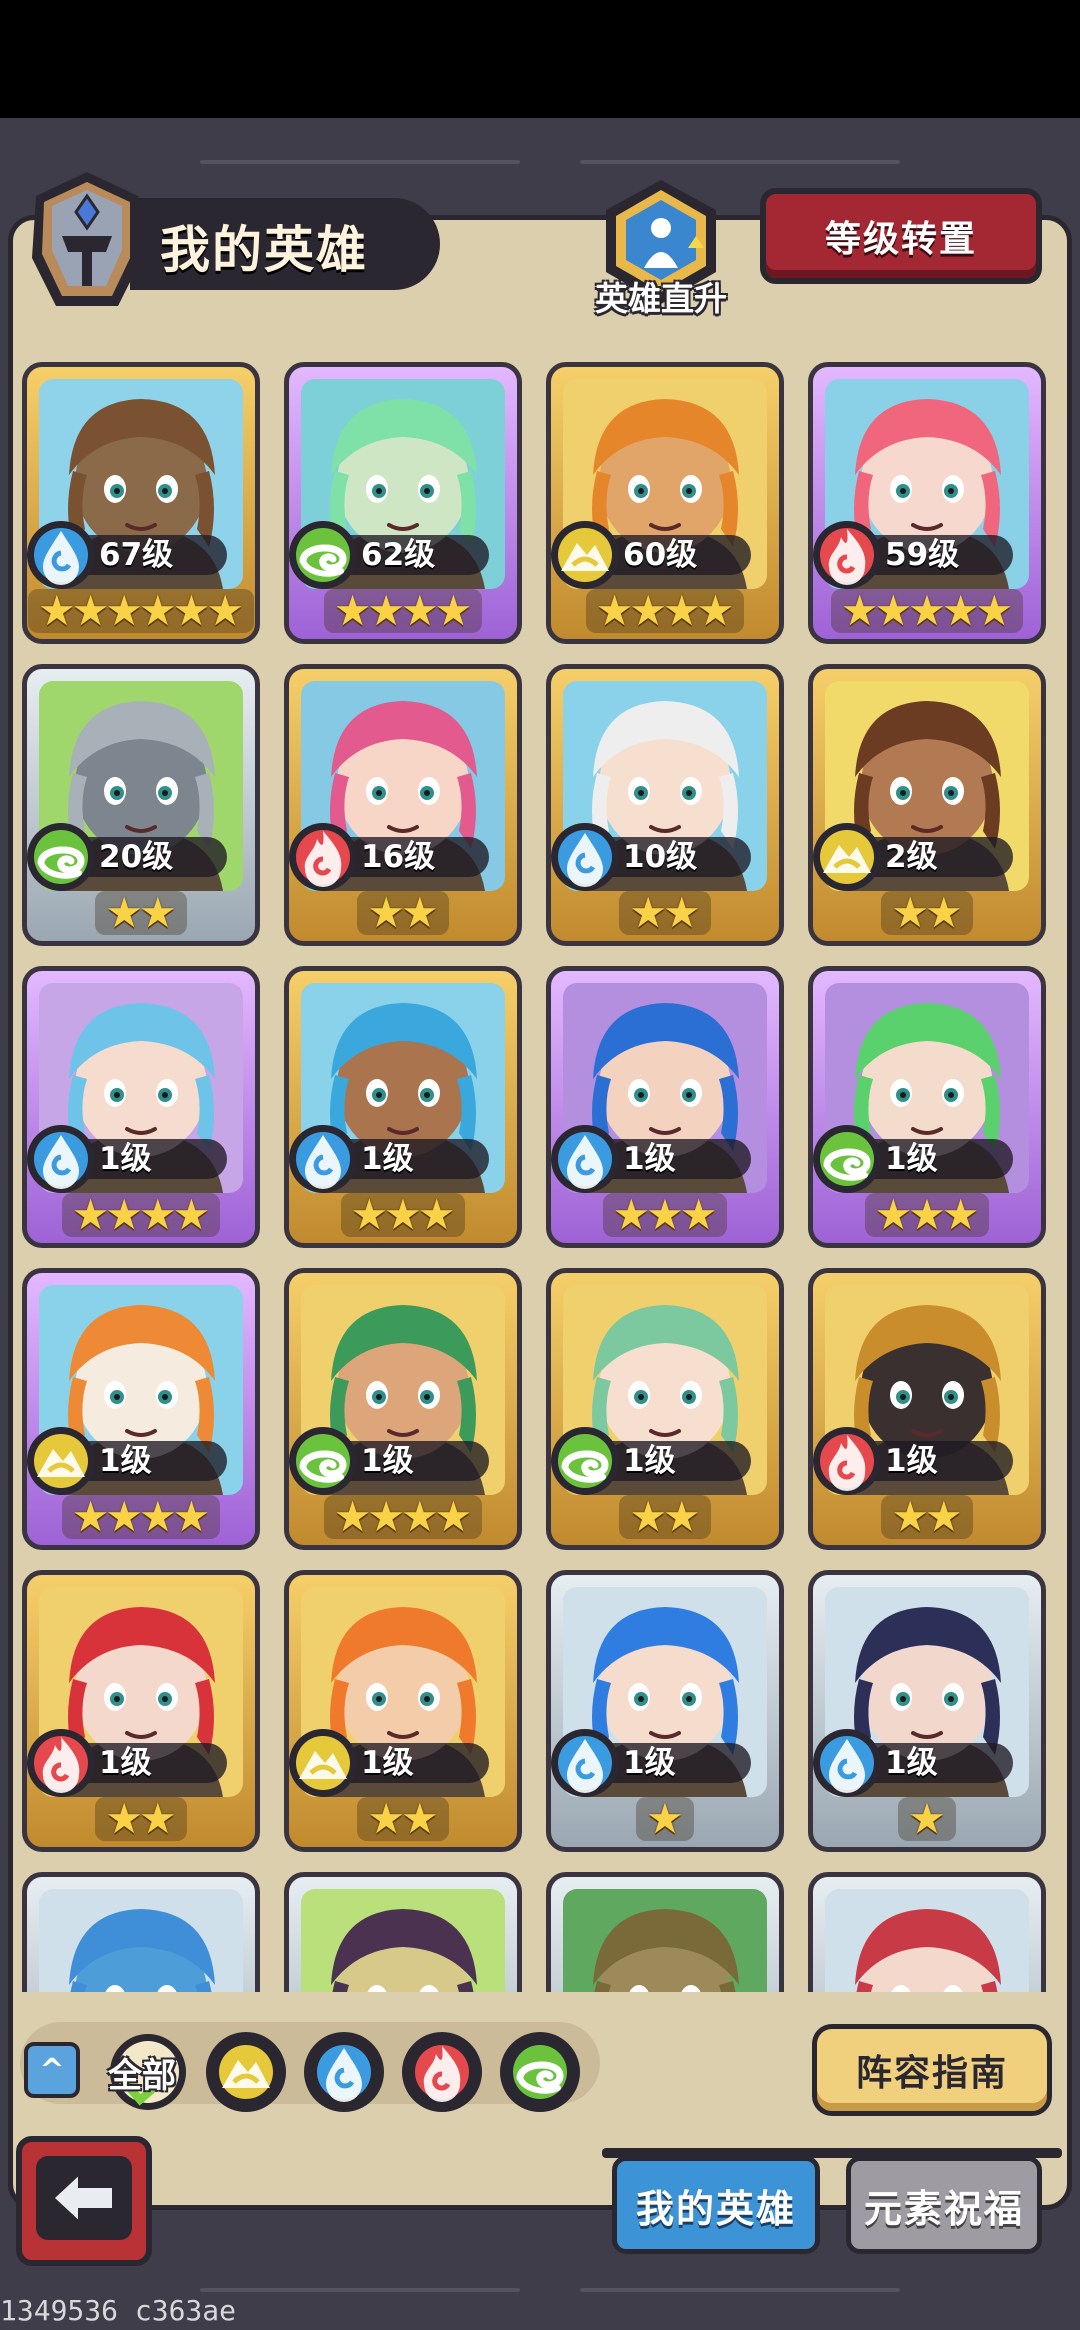  What do you see at coordinates (901, 236) in the screenshot?
I see `level-transfer-button: 等级转置` at bounding box center [901, 236].